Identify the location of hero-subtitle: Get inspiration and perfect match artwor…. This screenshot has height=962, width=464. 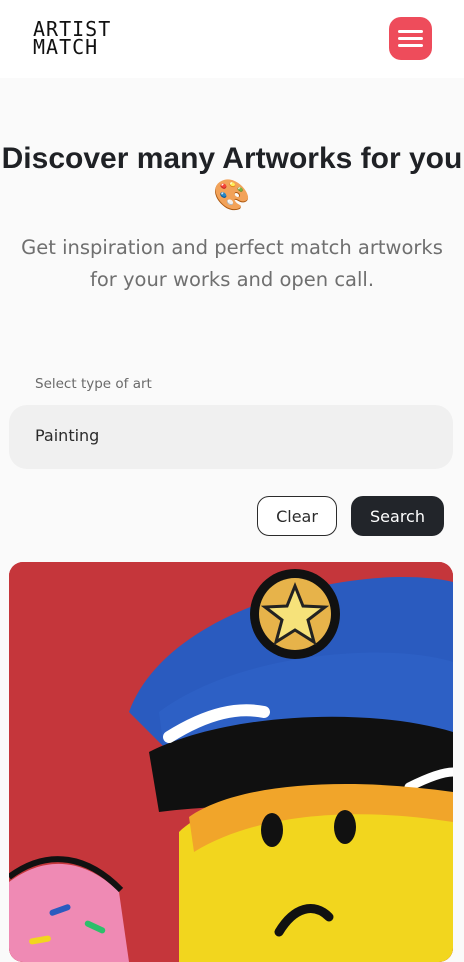
(232, 263).